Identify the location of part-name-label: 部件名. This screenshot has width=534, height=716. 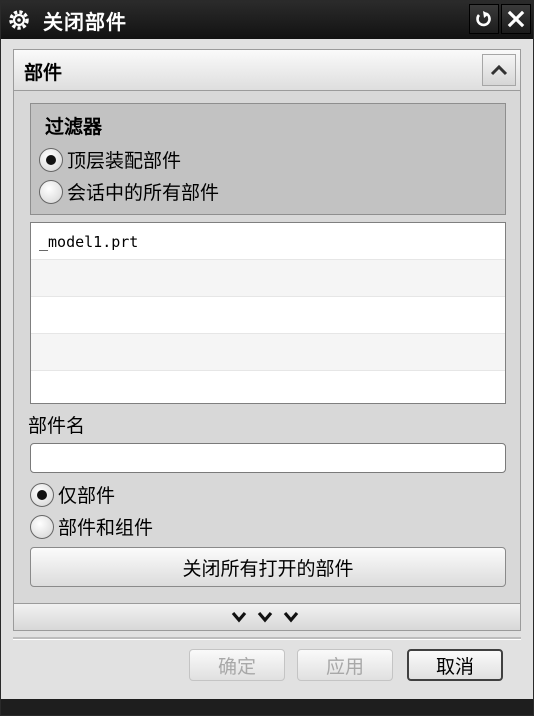
(57, 426).